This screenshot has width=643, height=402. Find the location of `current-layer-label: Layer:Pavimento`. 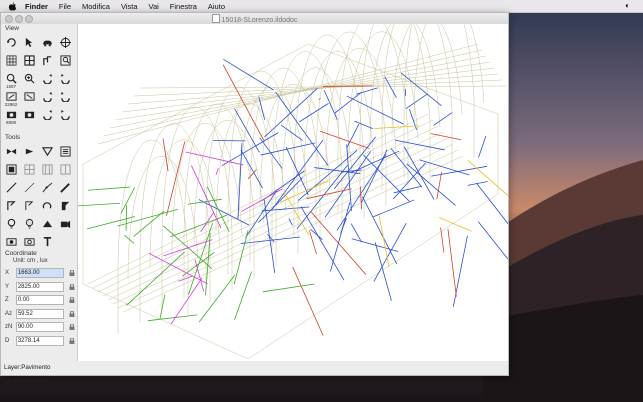

current-layer-label: Layer:Pavimento is located at coordinates (27, 367).